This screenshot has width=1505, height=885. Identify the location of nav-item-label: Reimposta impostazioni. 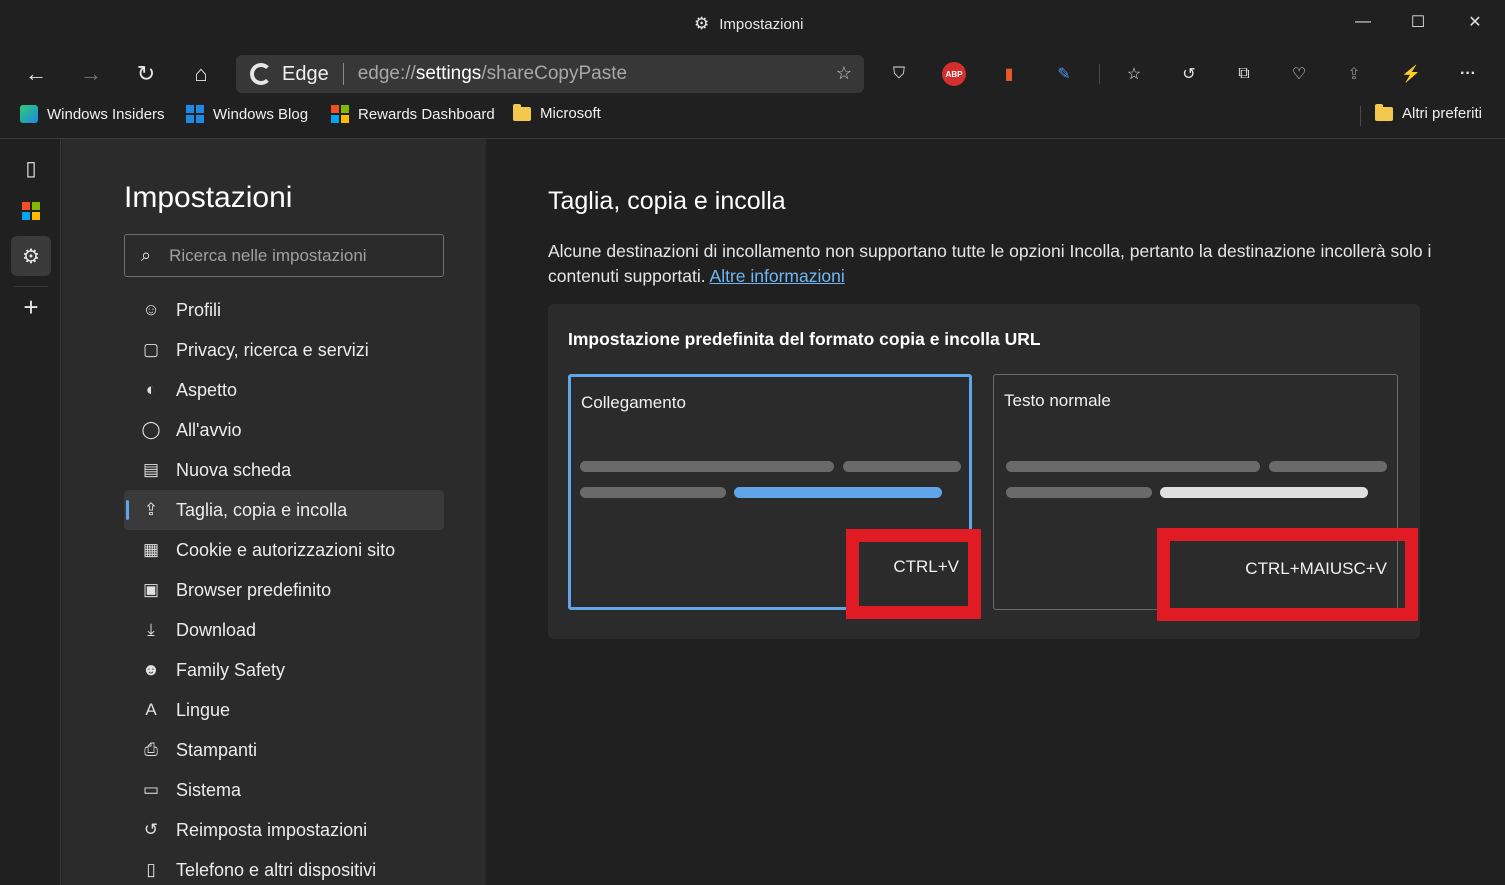
(272, 829).